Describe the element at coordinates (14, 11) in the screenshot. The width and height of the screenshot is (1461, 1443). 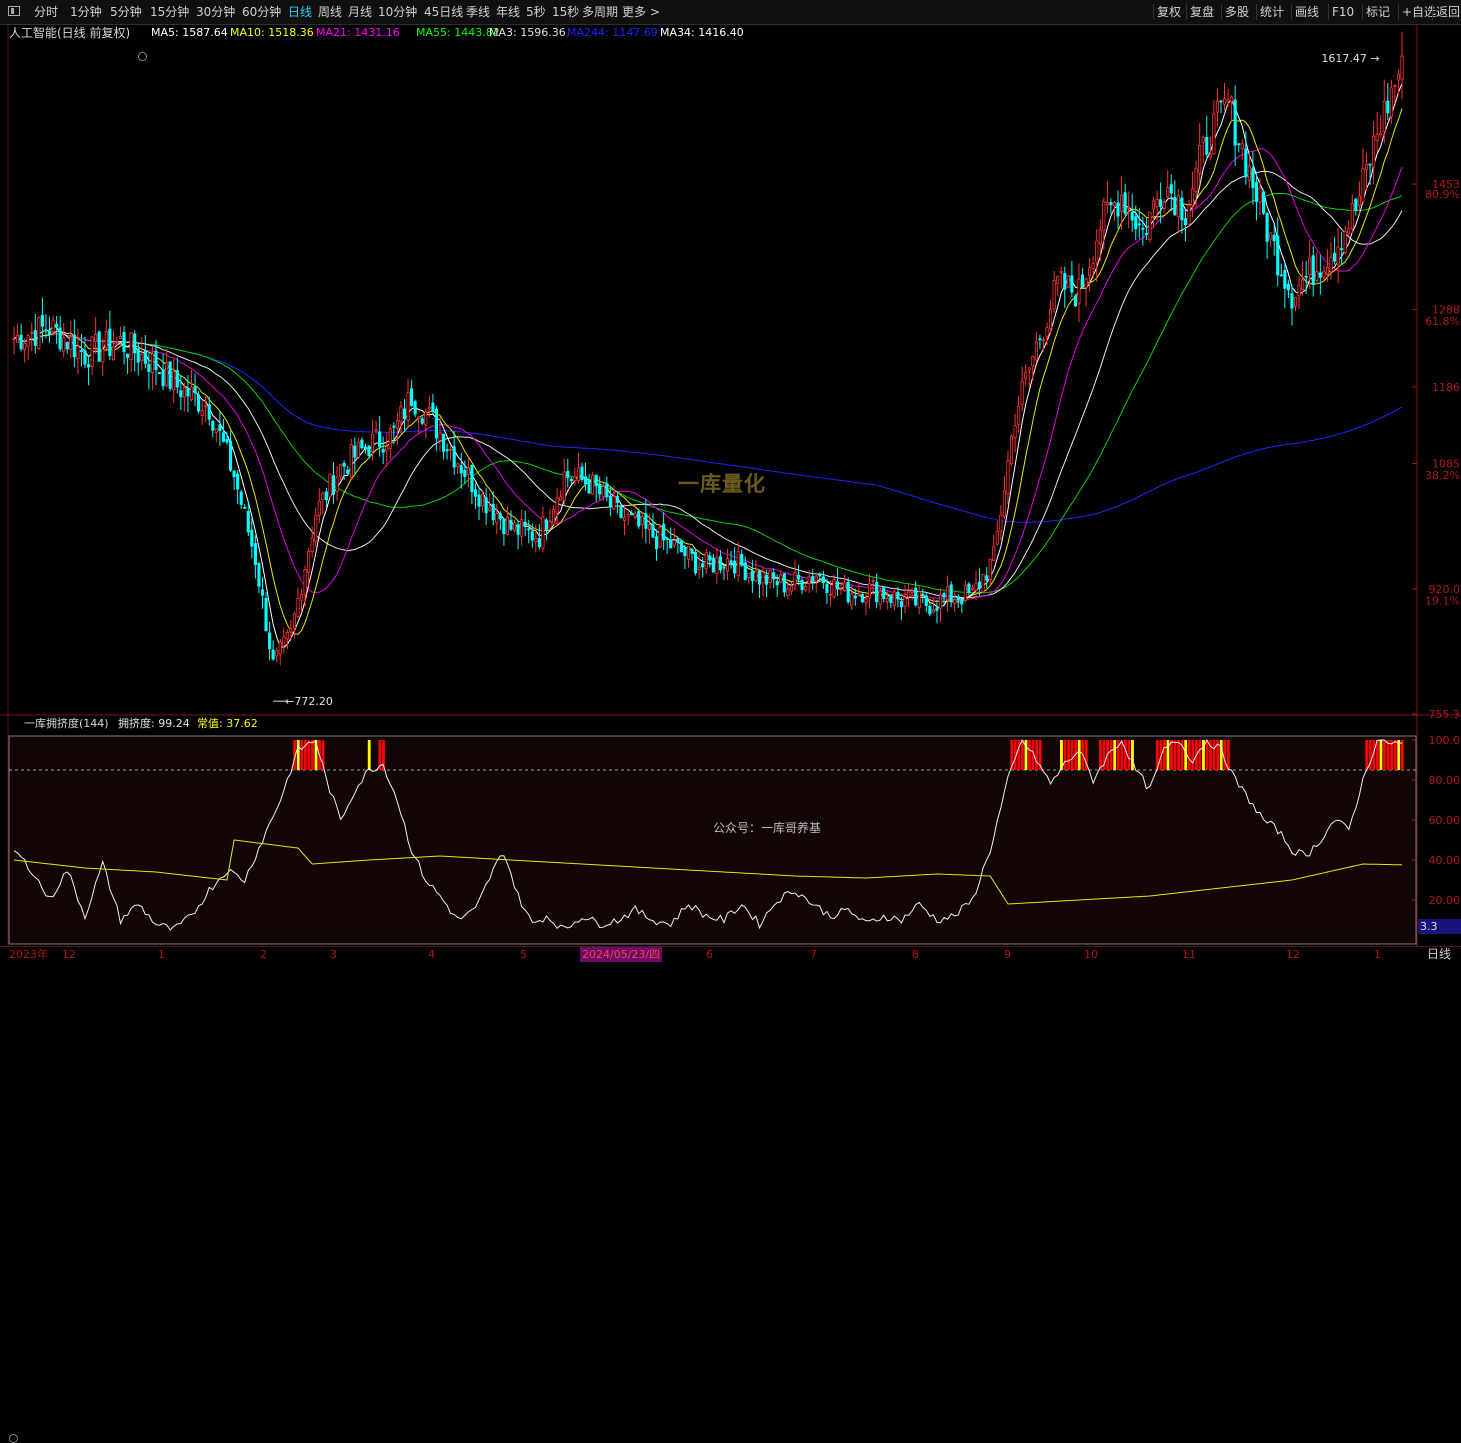
I see `menu-icon` at that location.